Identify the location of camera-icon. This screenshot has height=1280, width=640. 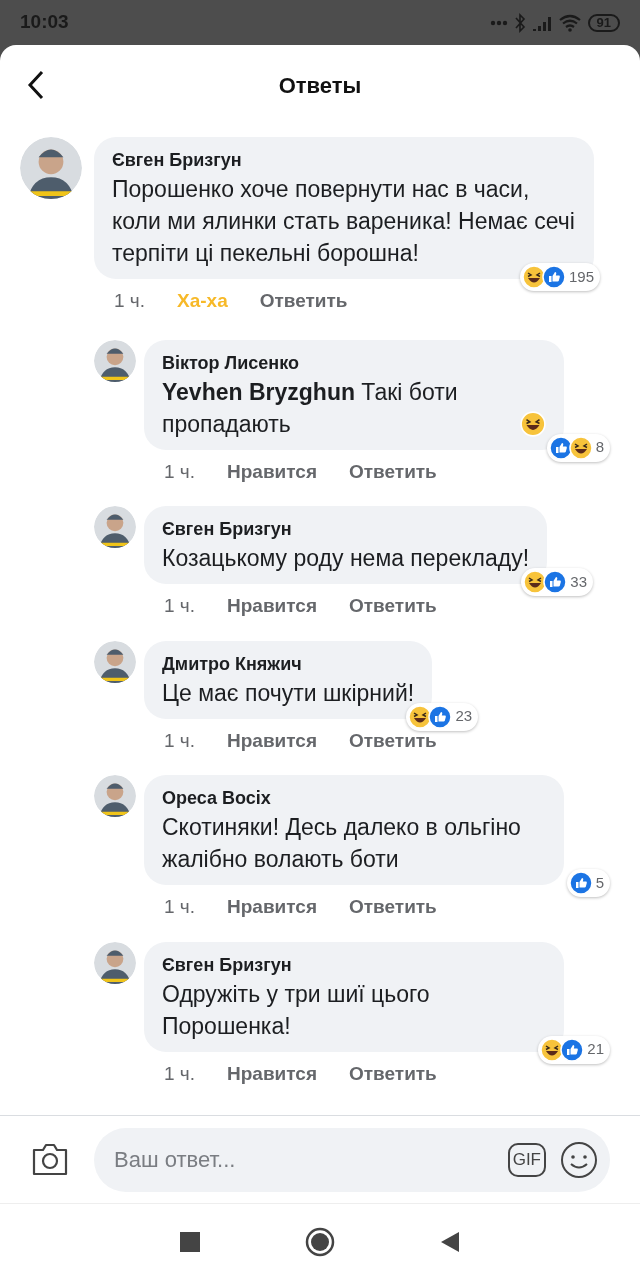
(50, 1159).